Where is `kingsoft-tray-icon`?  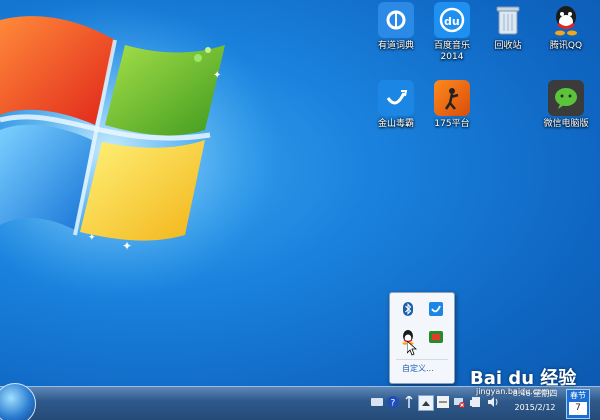 kingsoft-tray-icon is located at coordinates (436, 309).